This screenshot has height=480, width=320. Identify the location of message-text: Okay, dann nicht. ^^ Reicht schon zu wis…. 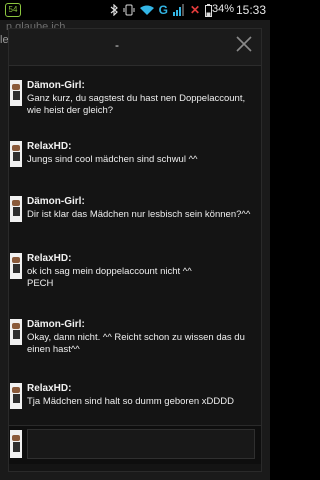
(136, 343).